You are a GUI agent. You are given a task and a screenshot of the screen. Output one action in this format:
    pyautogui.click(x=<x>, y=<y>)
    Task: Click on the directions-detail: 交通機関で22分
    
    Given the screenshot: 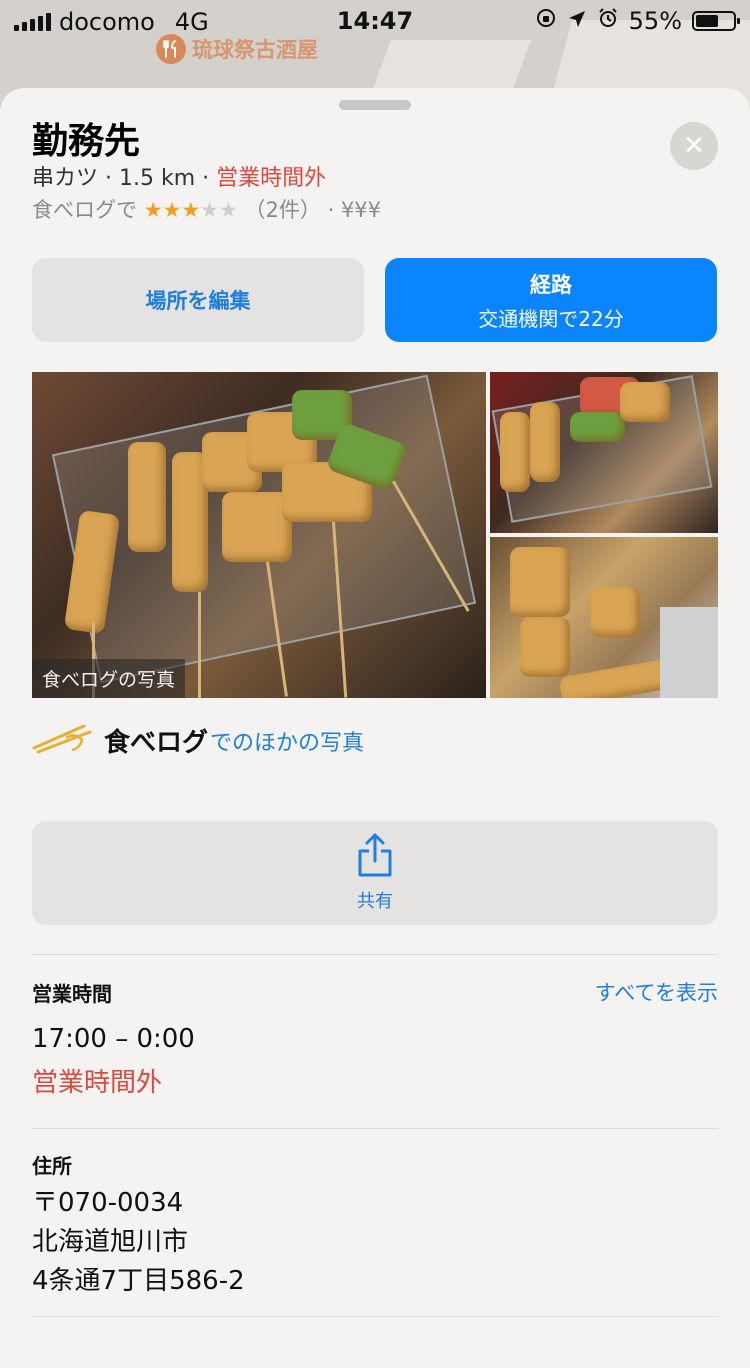 What is the action you would take?
    pyautogui.click(x=551, y=318)
    